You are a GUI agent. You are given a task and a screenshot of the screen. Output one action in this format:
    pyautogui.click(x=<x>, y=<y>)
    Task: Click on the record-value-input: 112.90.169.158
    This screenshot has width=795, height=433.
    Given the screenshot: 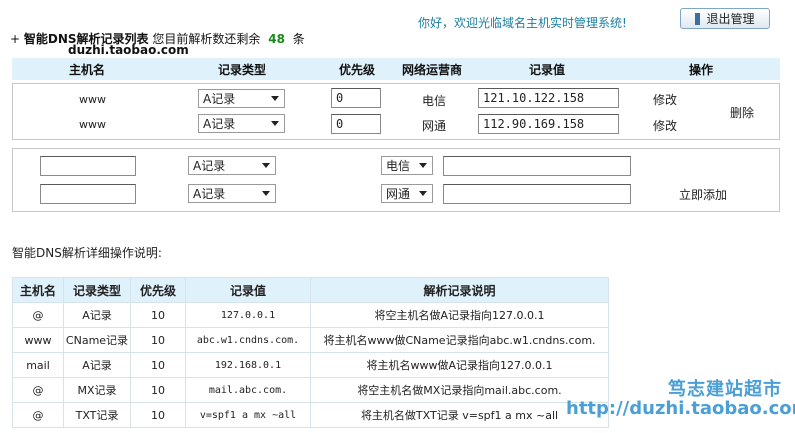 What is the action you would take?
    pyautogui.click(x=548, y=124)
    